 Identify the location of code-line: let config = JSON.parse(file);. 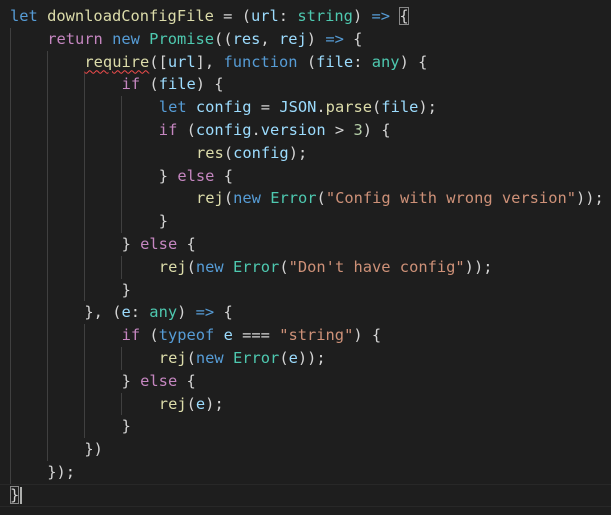
(305, 107).